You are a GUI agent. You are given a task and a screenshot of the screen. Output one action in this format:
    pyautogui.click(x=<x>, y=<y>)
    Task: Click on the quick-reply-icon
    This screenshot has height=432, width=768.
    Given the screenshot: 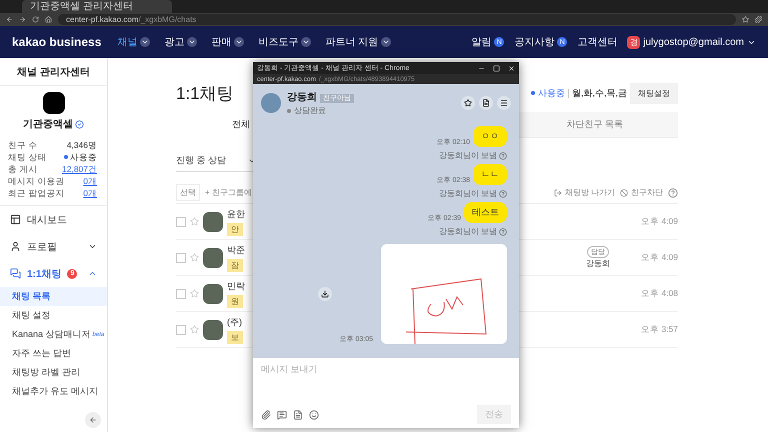 What is the action you would take?
    pyautogui.click(x=282, y=415)
    